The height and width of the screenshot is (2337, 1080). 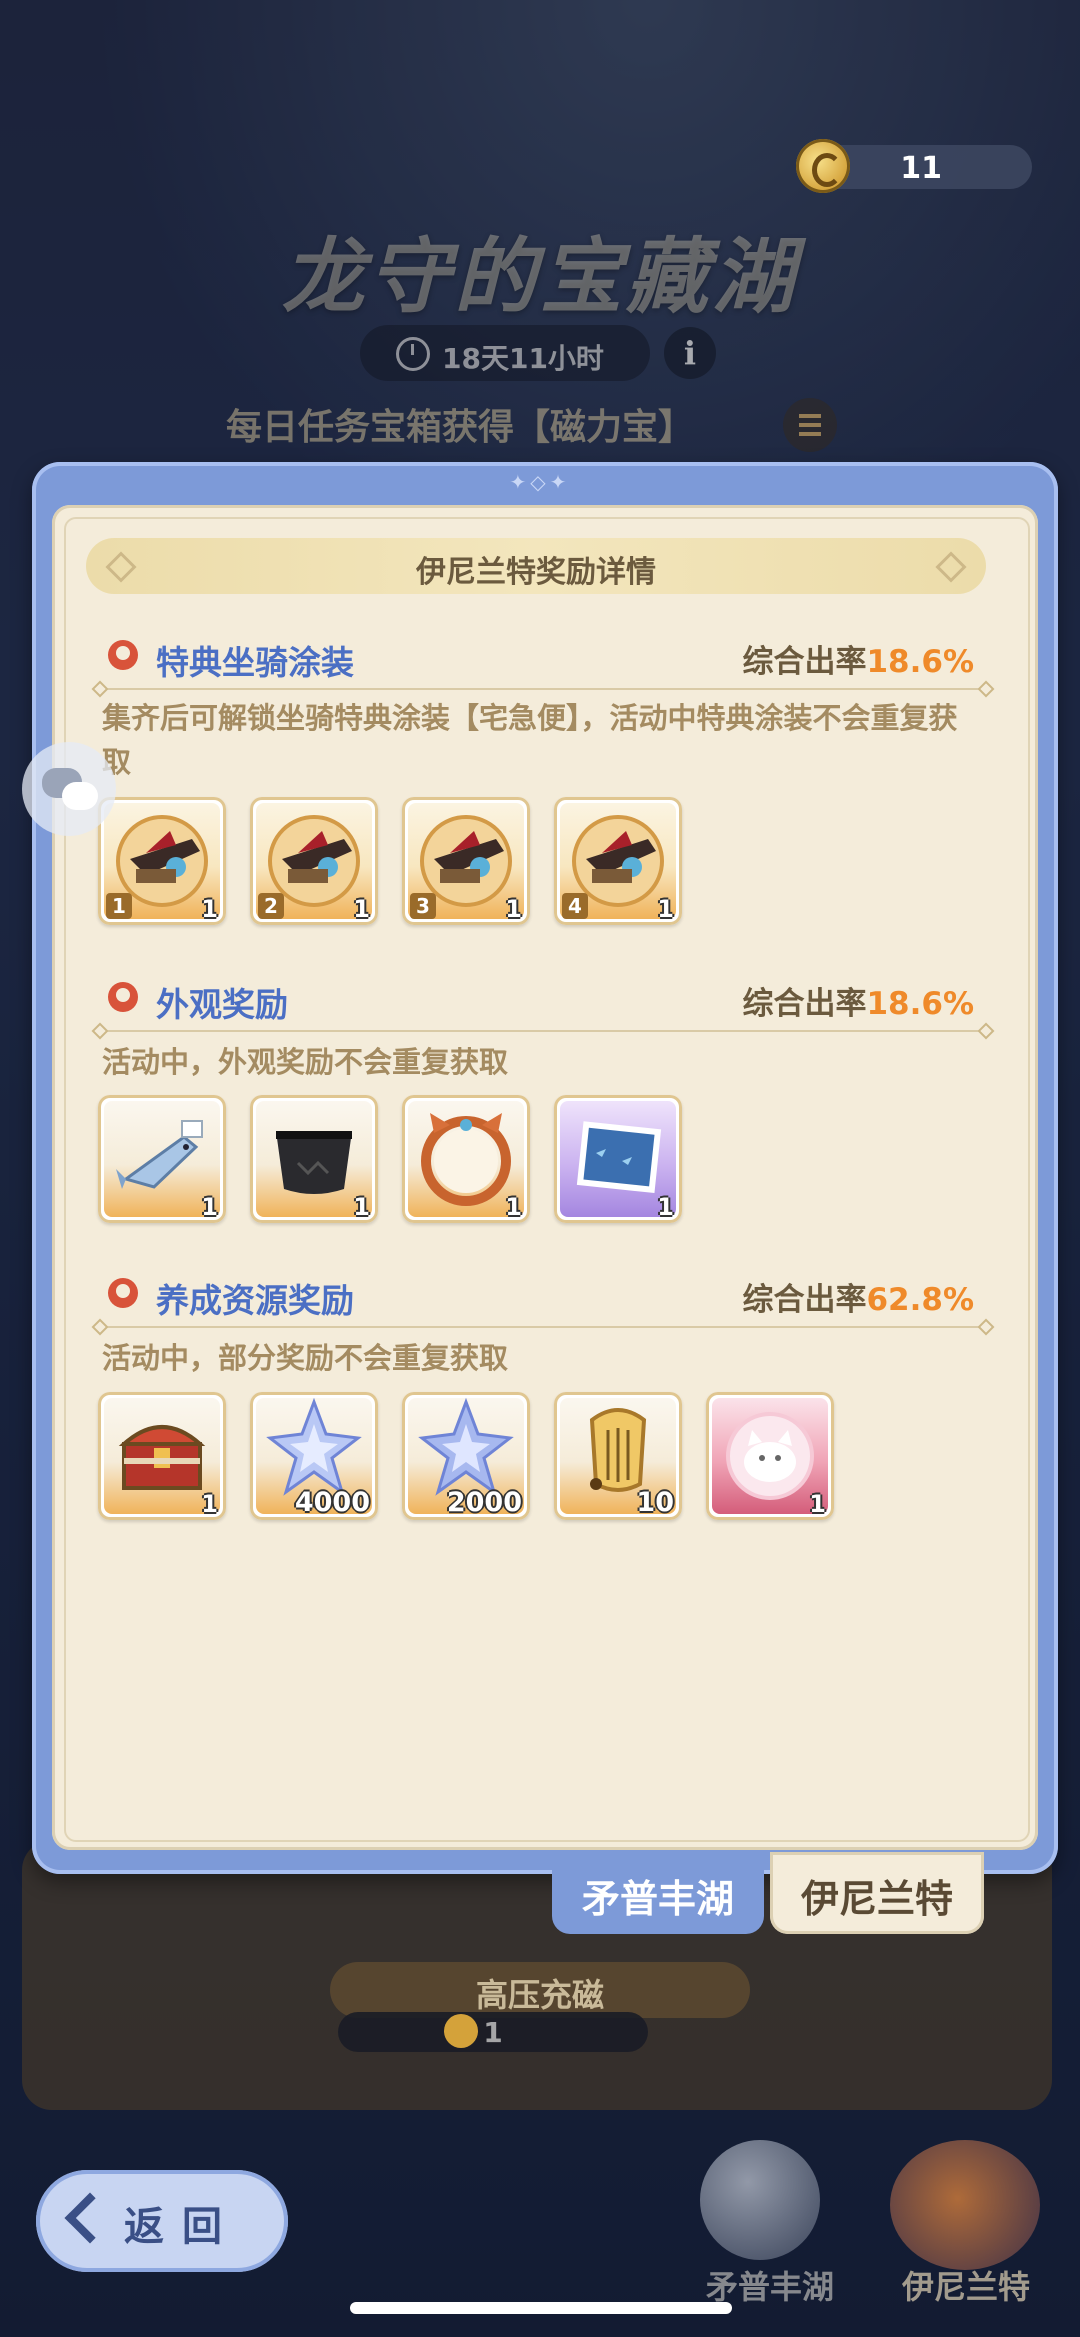 What do you see at coordinates (162, 861) in the screenshot?
I see `reward-item: 1 1` at bounding box center [162, 861].